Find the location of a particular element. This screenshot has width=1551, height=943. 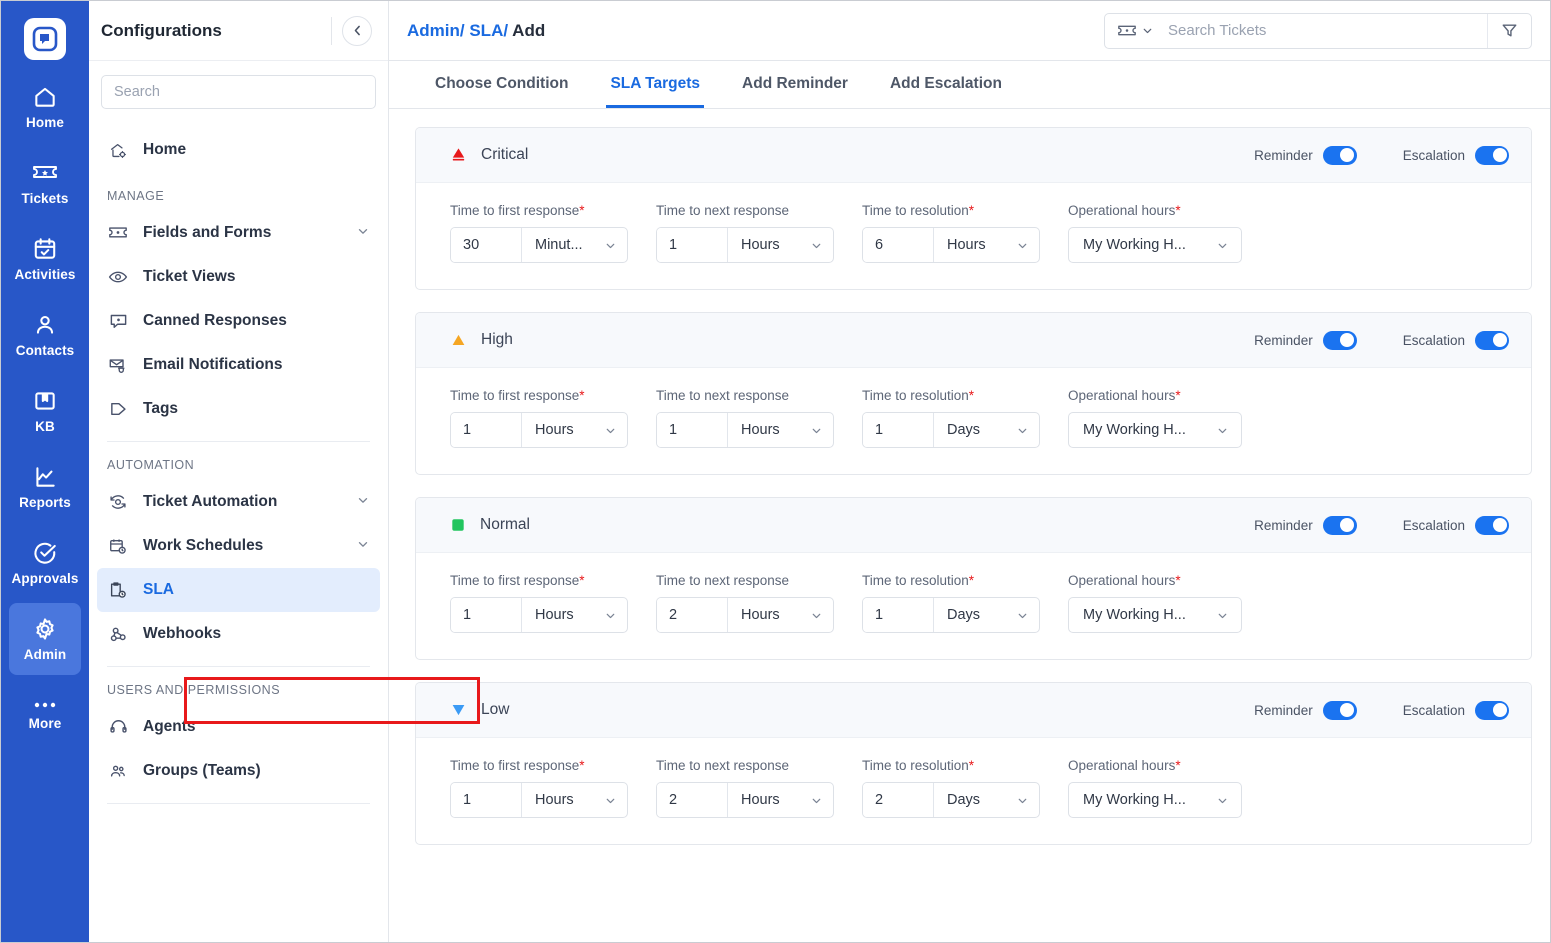

nav-item-fields-and-forms: Fields and Forms is located at coordinates (238, 233).